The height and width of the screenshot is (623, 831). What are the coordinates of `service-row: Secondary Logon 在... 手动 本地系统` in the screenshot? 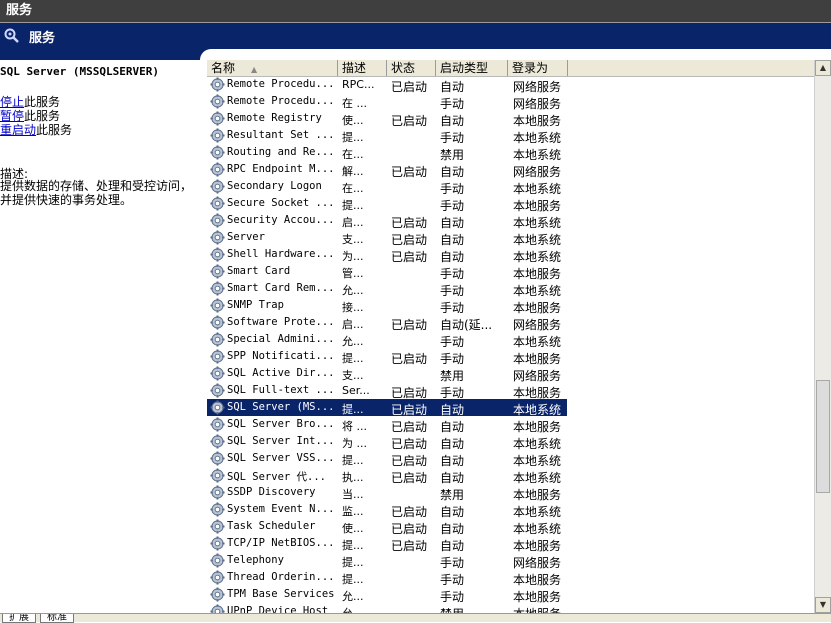 It's located at (387, 187).